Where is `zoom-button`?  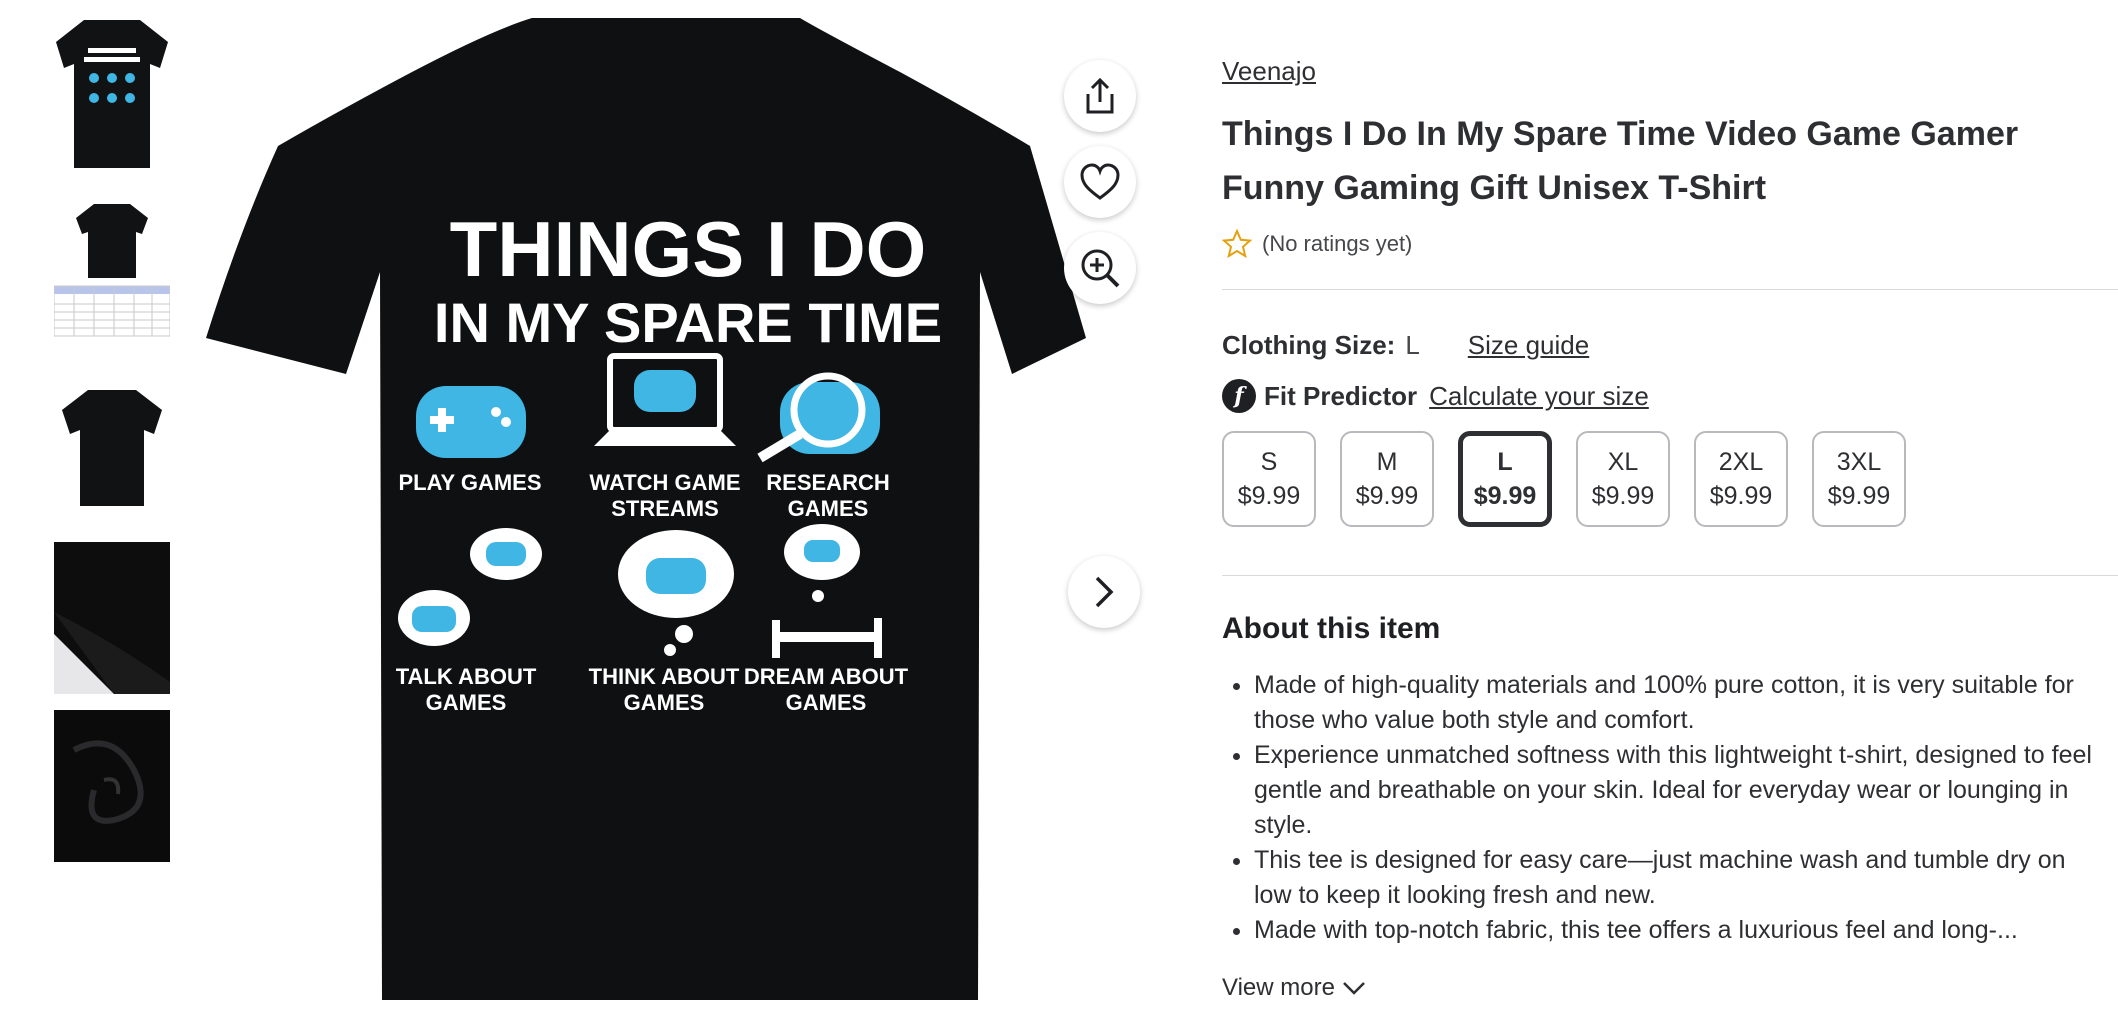
zoom-button is located at coordinates (1100, 268).